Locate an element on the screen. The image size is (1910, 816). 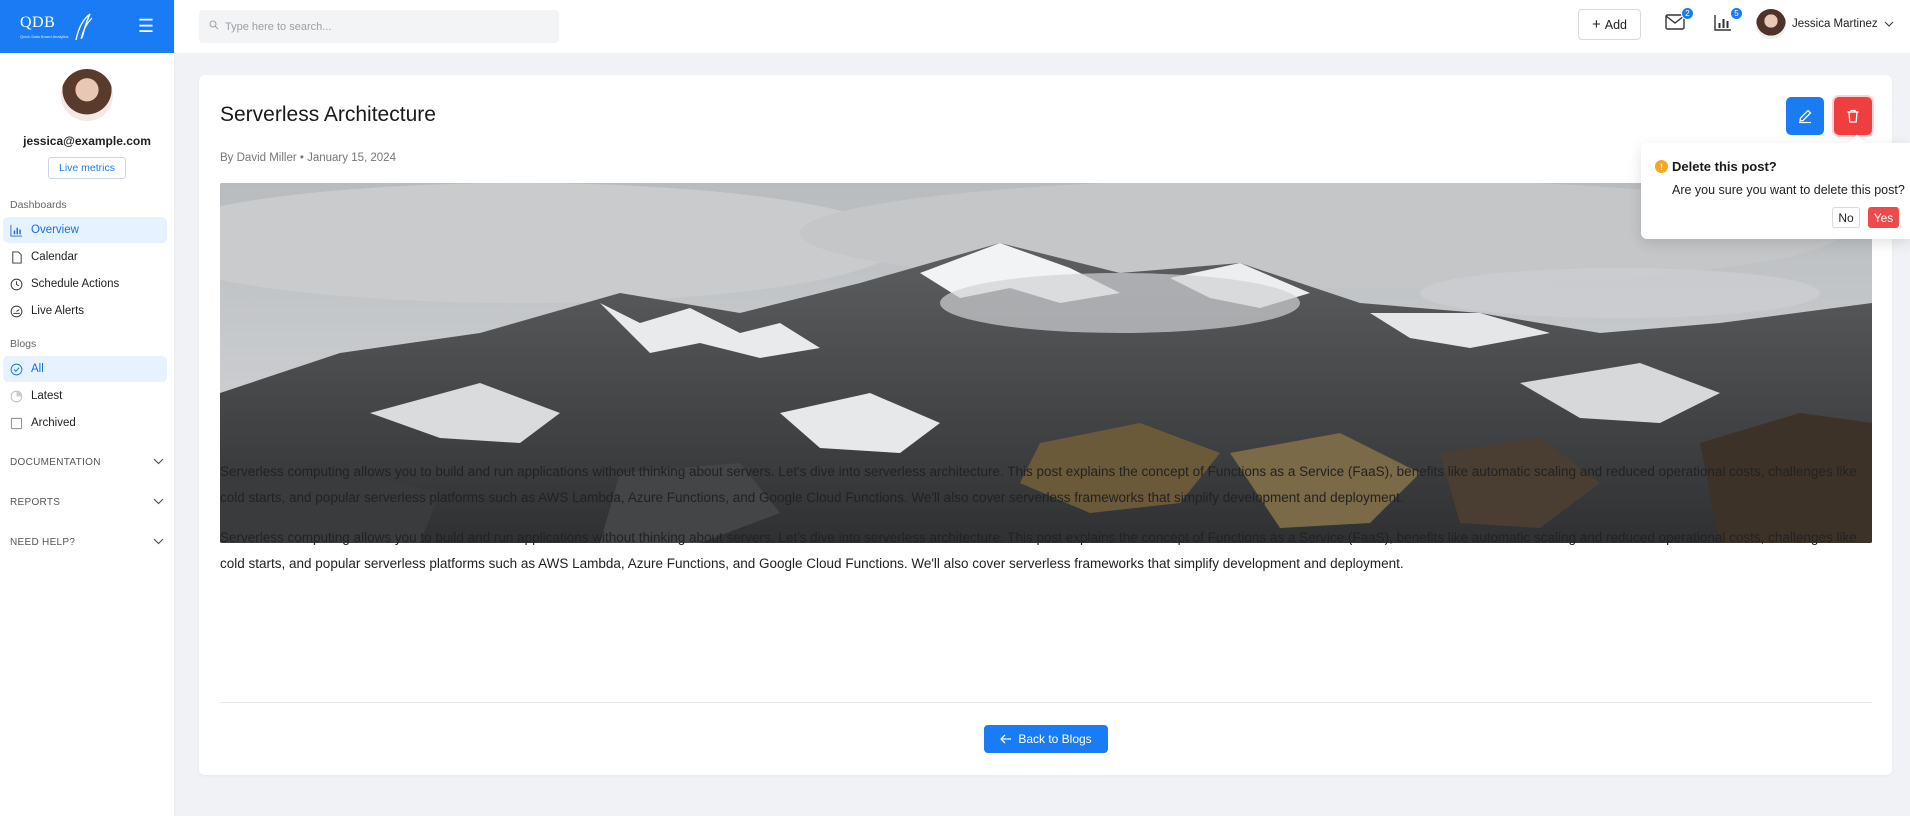
back-label: Back to Blogs is located at coordinates (1055, 739).